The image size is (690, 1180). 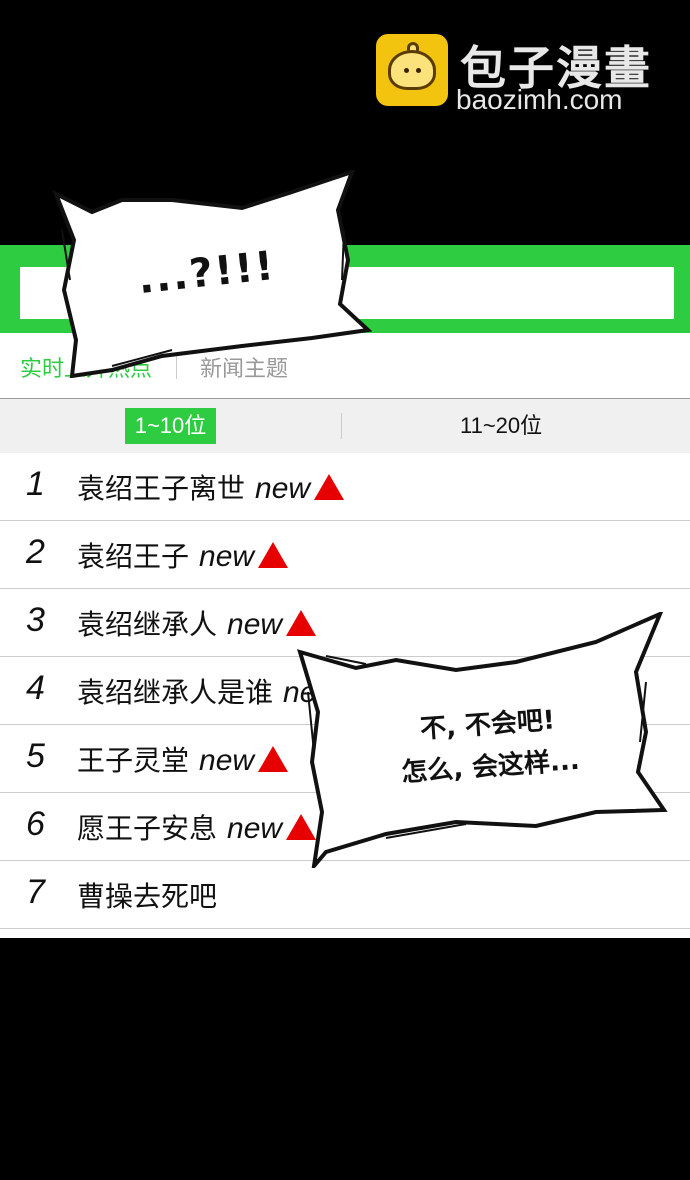 I want to click on rank-number: 4, so click(x=35, y=688).